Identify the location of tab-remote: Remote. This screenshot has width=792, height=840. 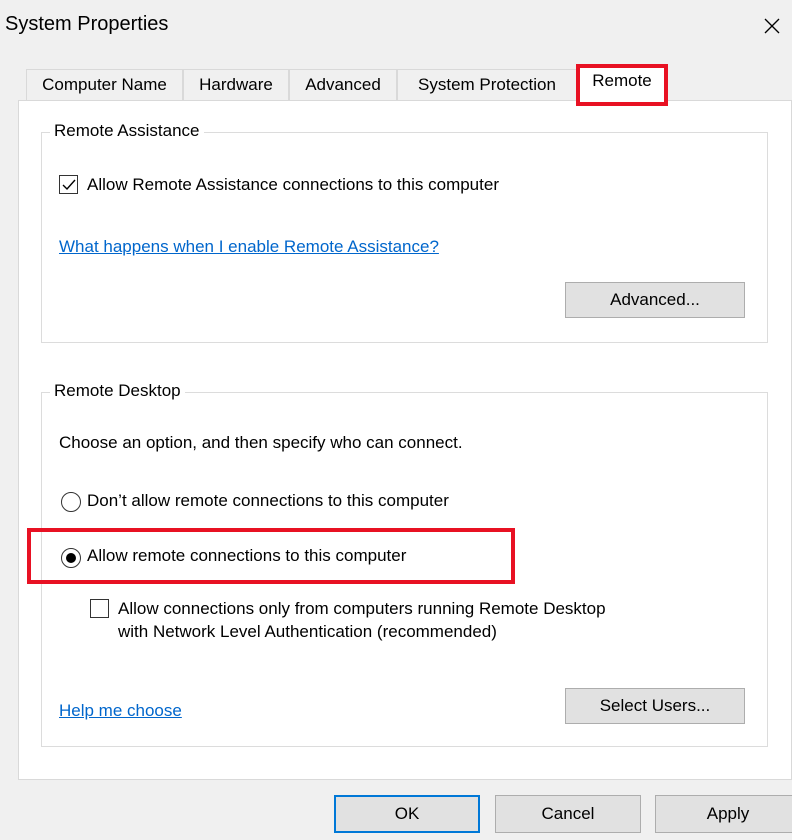
(622, 83).